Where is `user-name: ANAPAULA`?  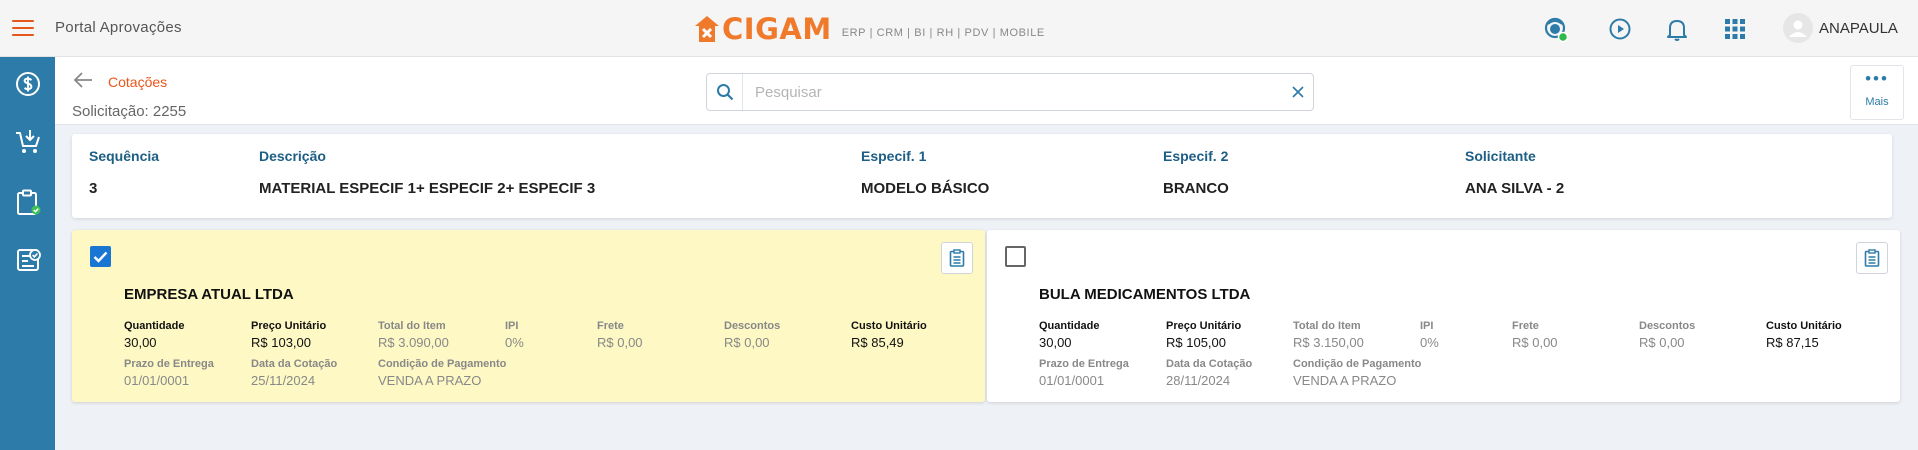 user-name: ANAPAULA is located at coordinates (1858, 28).